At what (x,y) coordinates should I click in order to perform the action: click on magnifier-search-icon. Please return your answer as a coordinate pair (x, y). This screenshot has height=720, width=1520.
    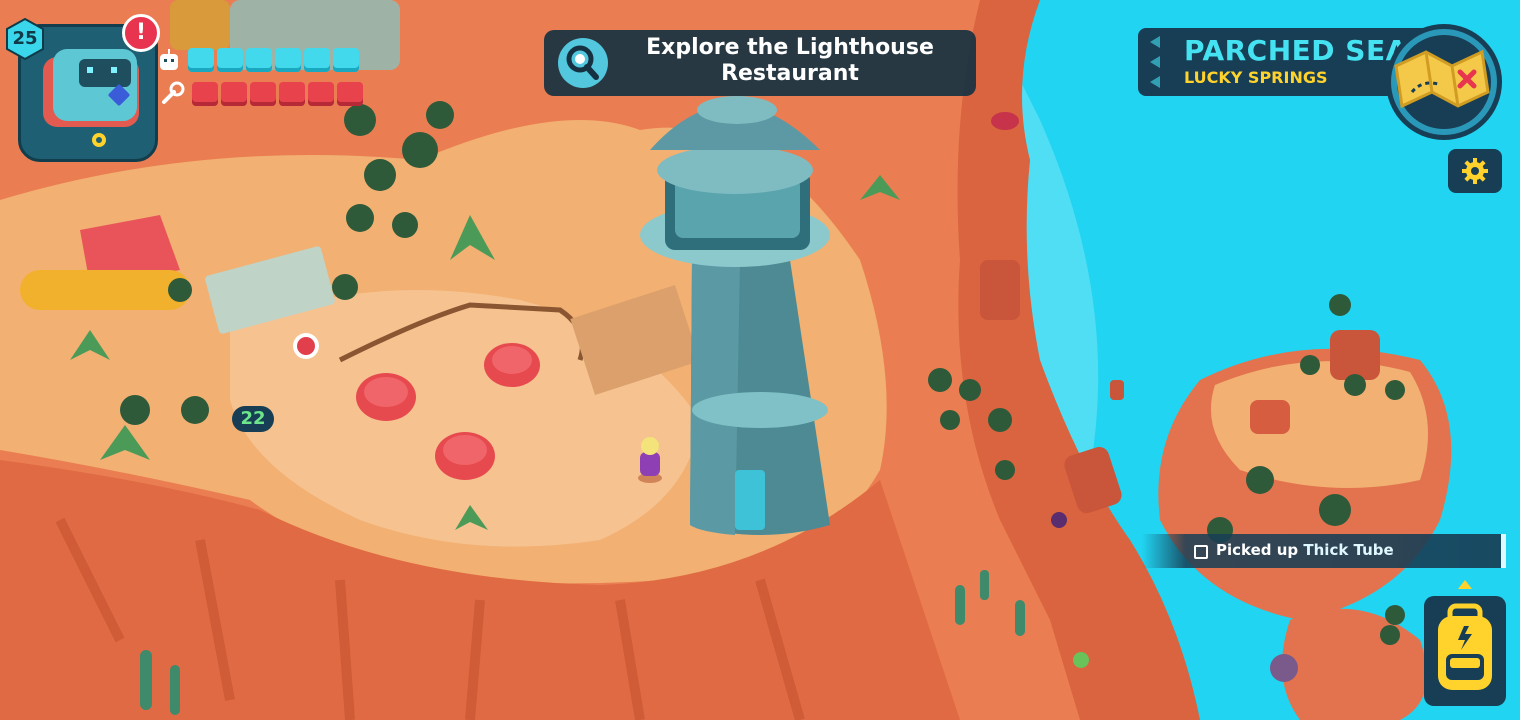
    Looking at the image, I should click on (583, 63).